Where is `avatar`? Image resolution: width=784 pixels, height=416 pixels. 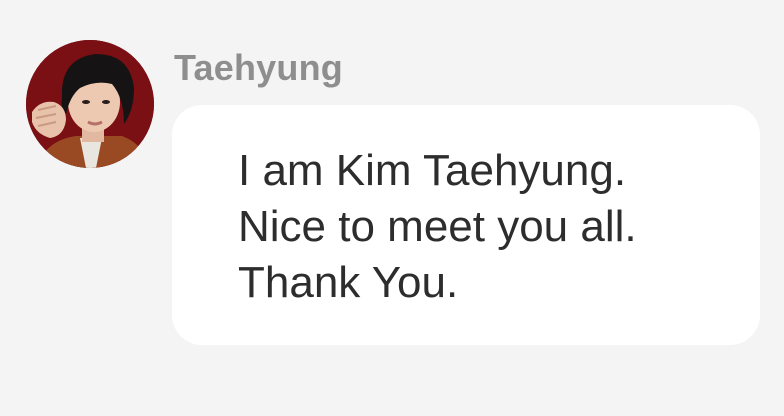 avatar is located at coordinates (90, 104).